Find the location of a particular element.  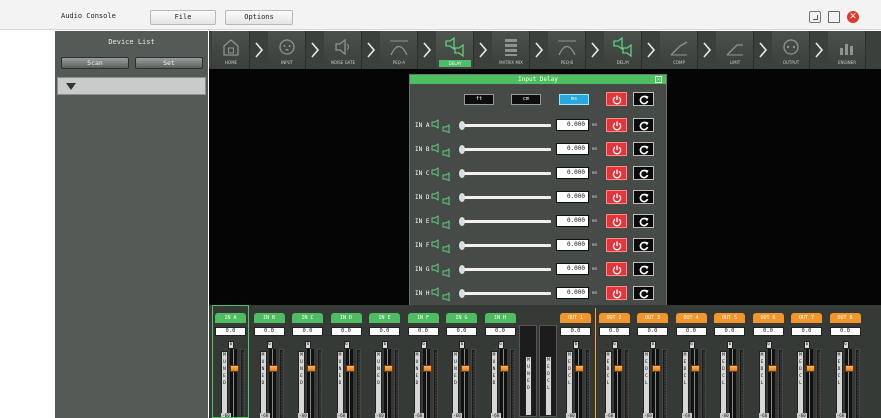

link-column: MUNED is located at coordinates (528, 371).